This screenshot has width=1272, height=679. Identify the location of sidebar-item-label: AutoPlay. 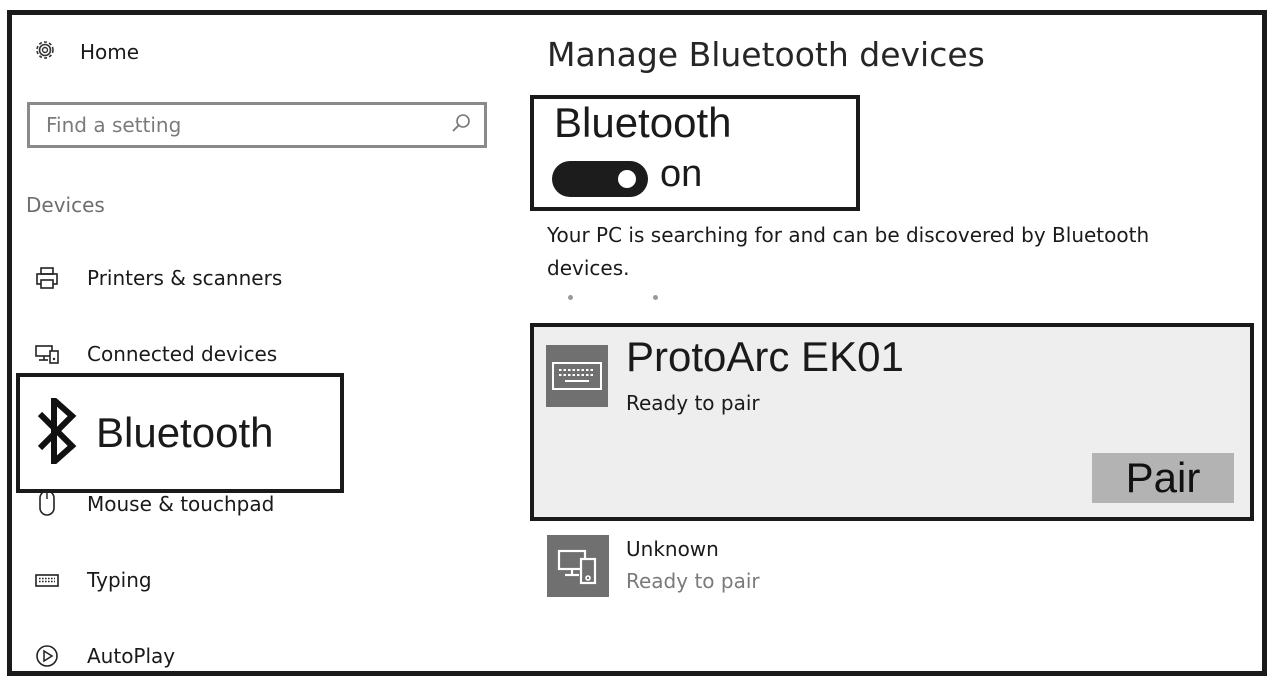
(131, 656).